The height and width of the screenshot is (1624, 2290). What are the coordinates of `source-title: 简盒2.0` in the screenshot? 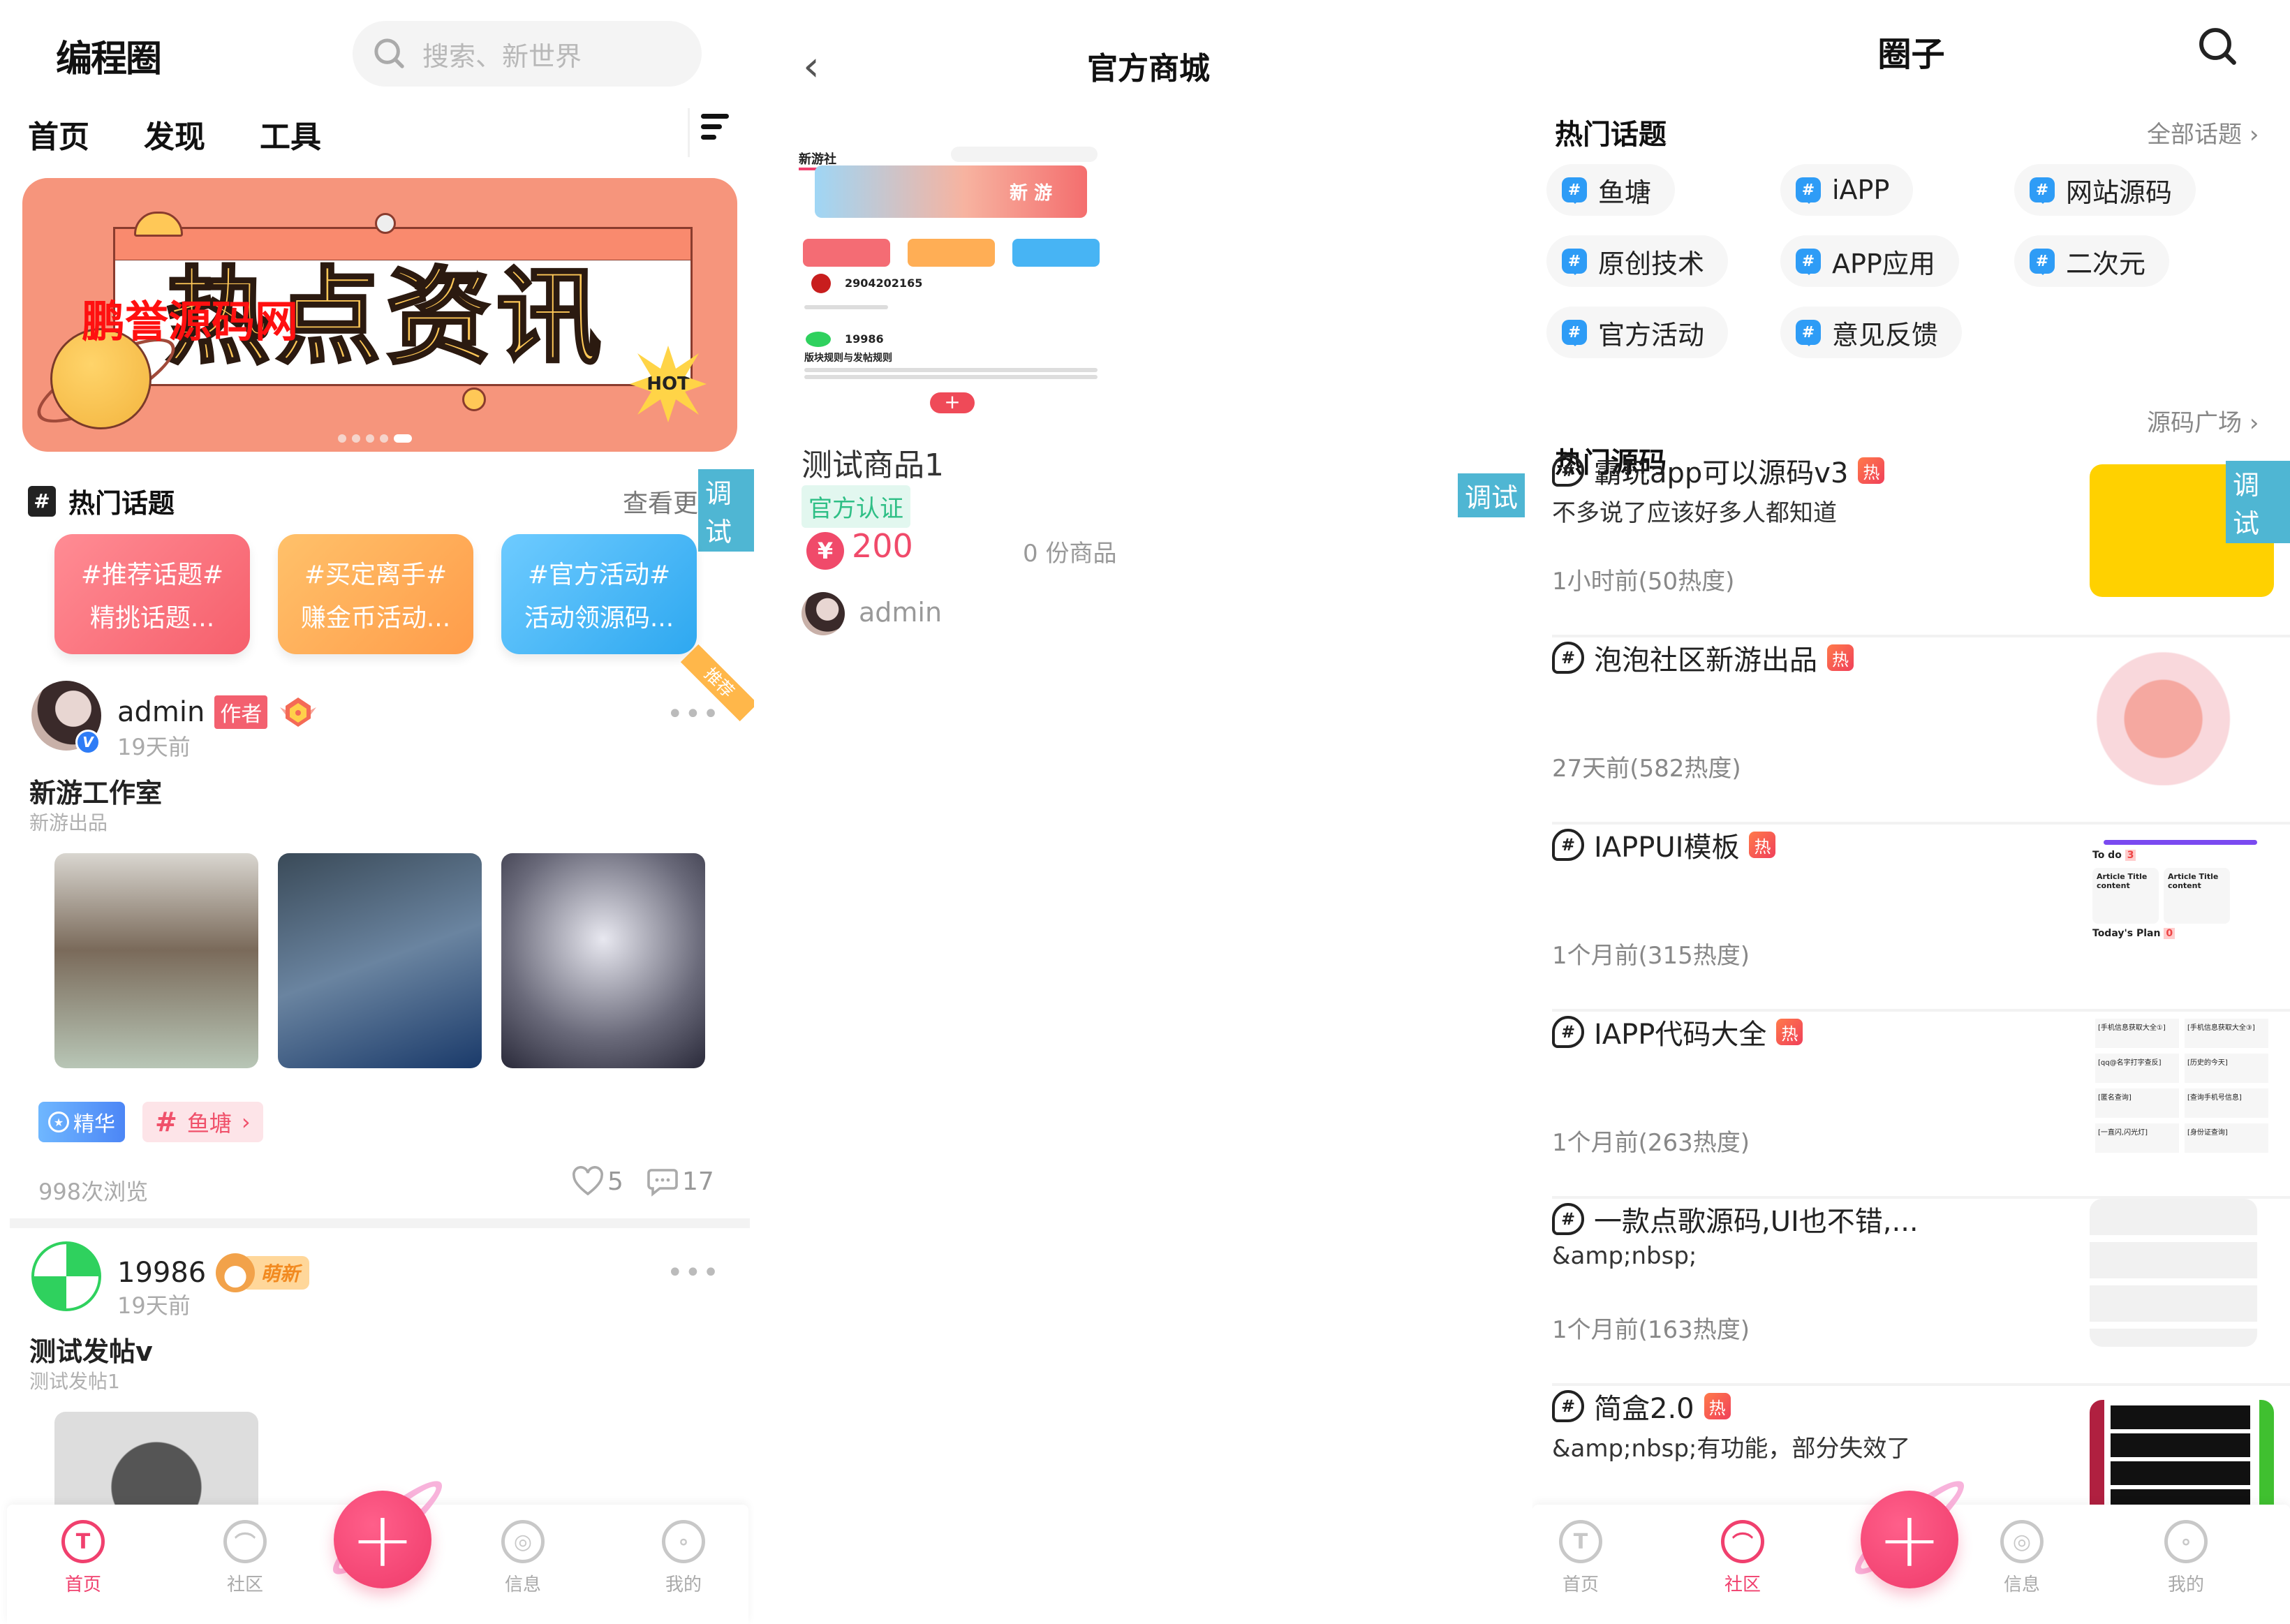 It's located at (1644, 1409).